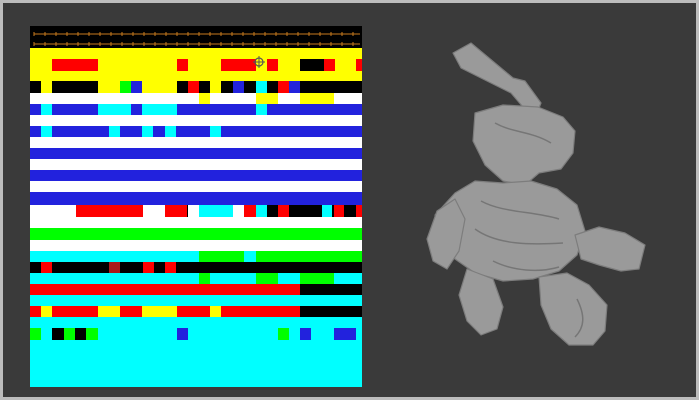 The width and height of the screenshot is (699, 400). I want to click on key-darkred, so click(114, 267).